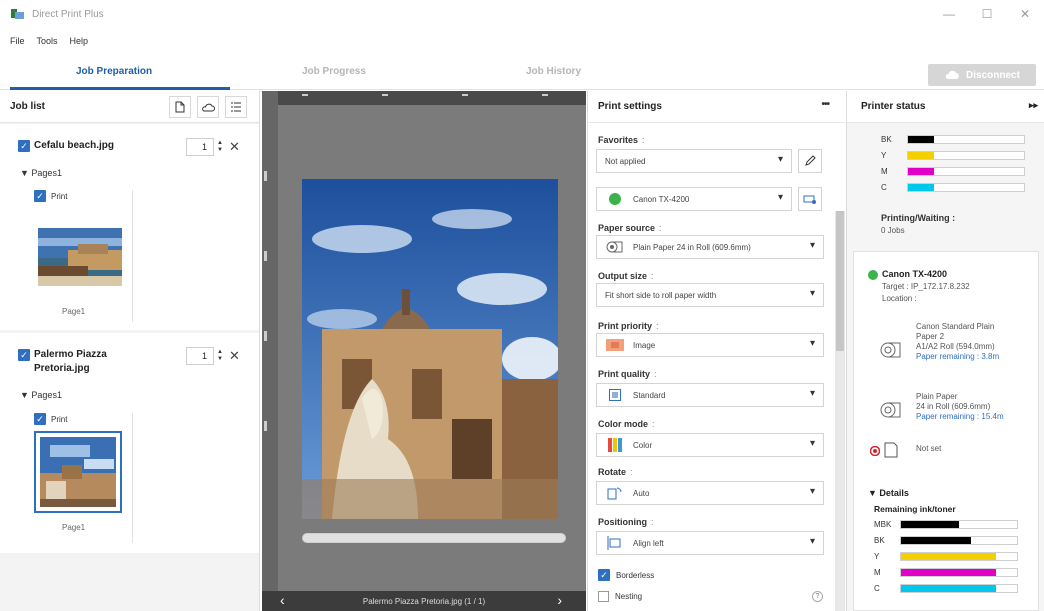 This screenshot has height=611, width=1044. I want to click on close-window-button: ✕, so click(1025, 14).